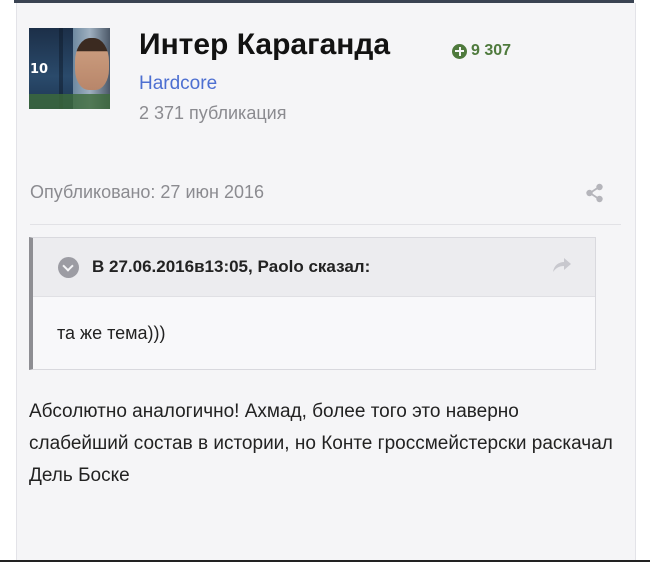  I want to click on avatar-jersey-number: 10, so click(39, 69).